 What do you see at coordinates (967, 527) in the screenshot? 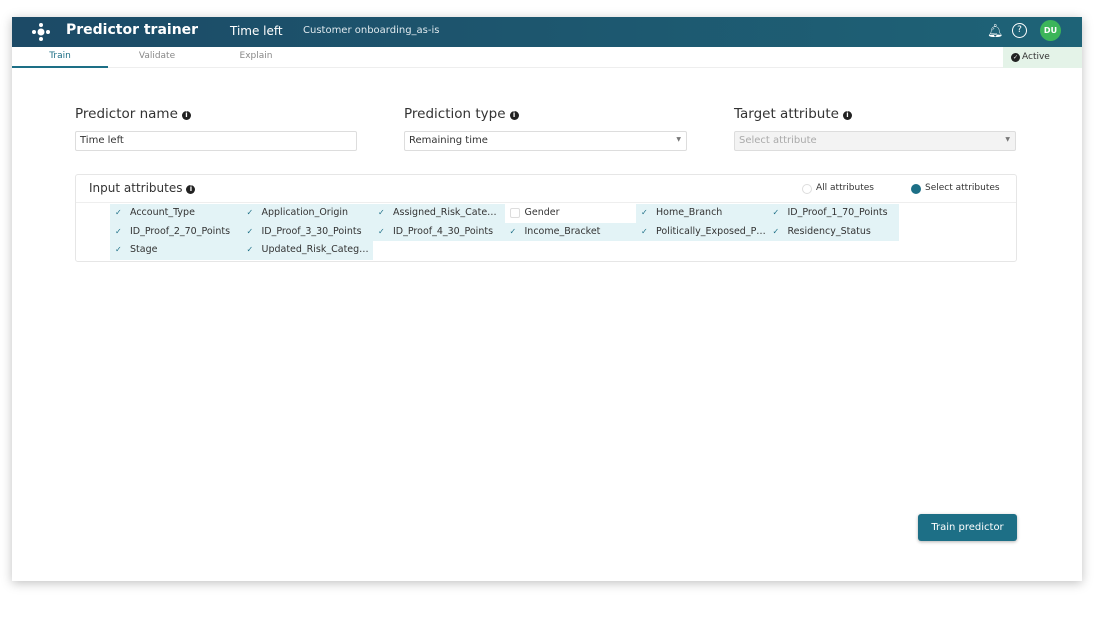
I see `train-predictor-button: Train predictor` at bounding box center [967, 527].